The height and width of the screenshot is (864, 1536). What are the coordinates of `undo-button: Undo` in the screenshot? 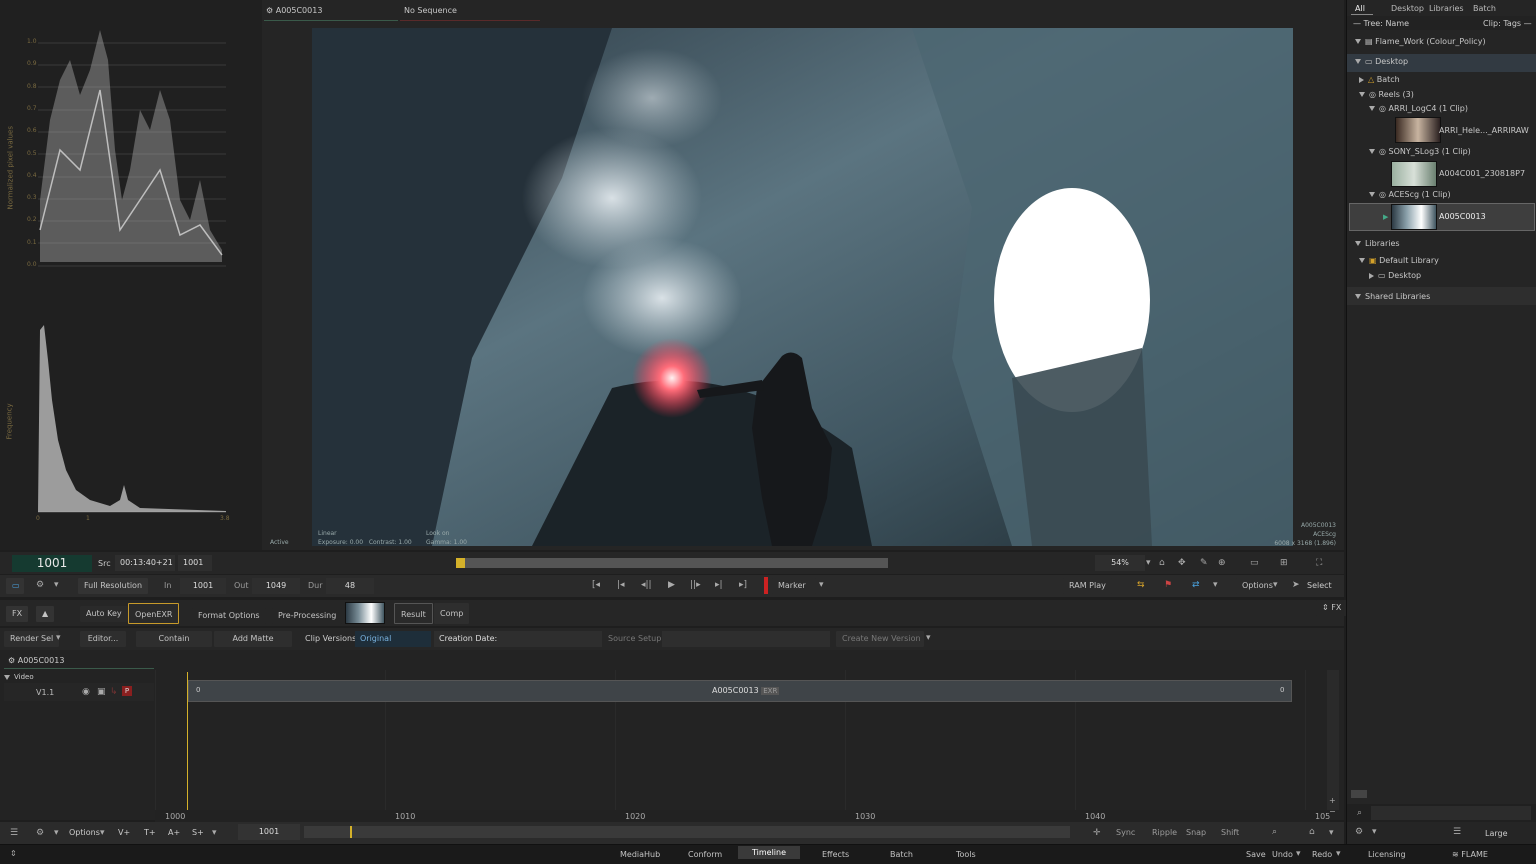 It's located at (1282, 854).